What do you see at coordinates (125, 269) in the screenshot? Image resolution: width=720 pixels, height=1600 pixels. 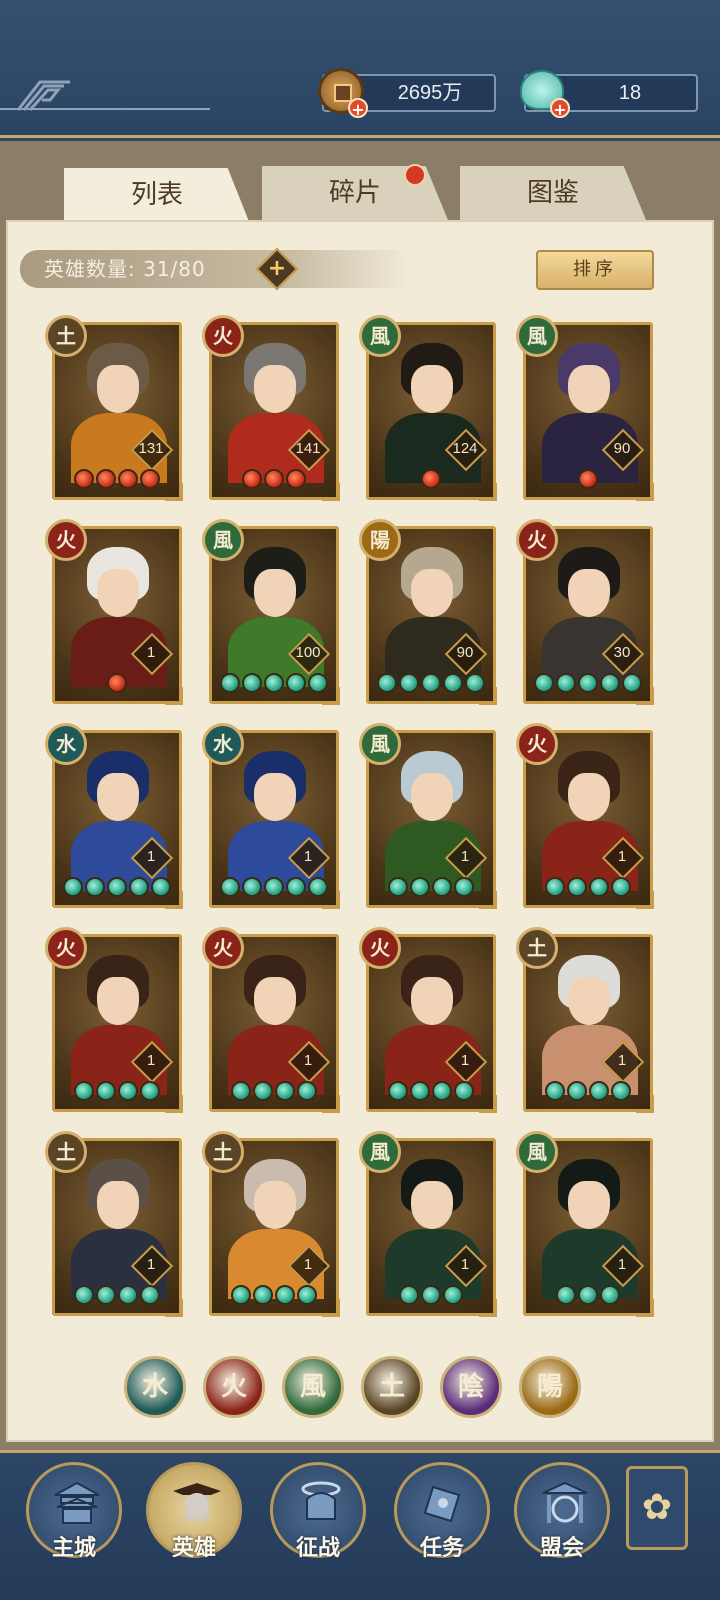 I see `hero-count-label: 英雄数量: 31/80` at bounding box center [125, 269].